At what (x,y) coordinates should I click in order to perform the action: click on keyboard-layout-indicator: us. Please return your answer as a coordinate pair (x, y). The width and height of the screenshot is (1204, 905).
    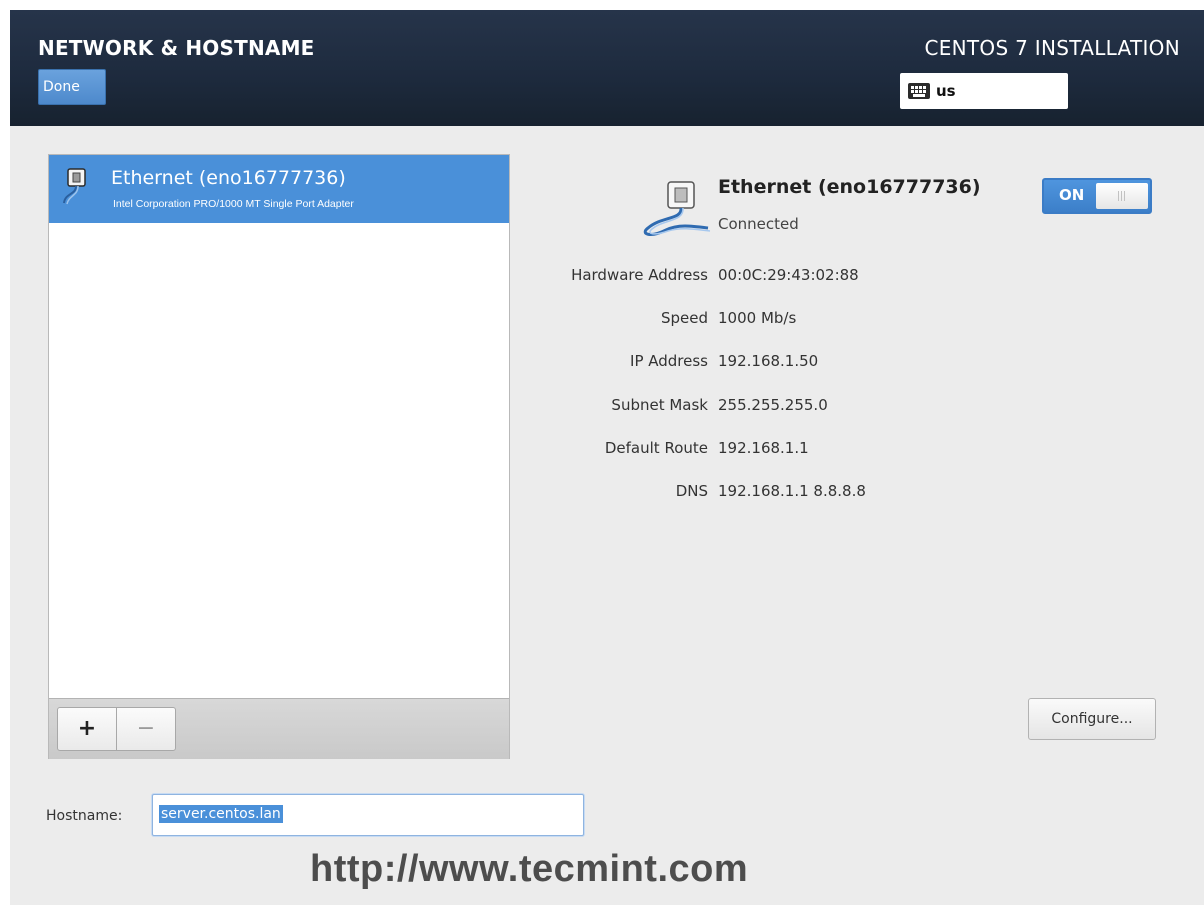
    Looking at the image, I should click on (984, 91).